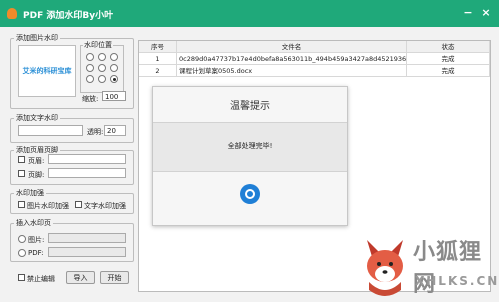  I want to click on window-title: PDF 添加水印By小叶, so click(68, 16).